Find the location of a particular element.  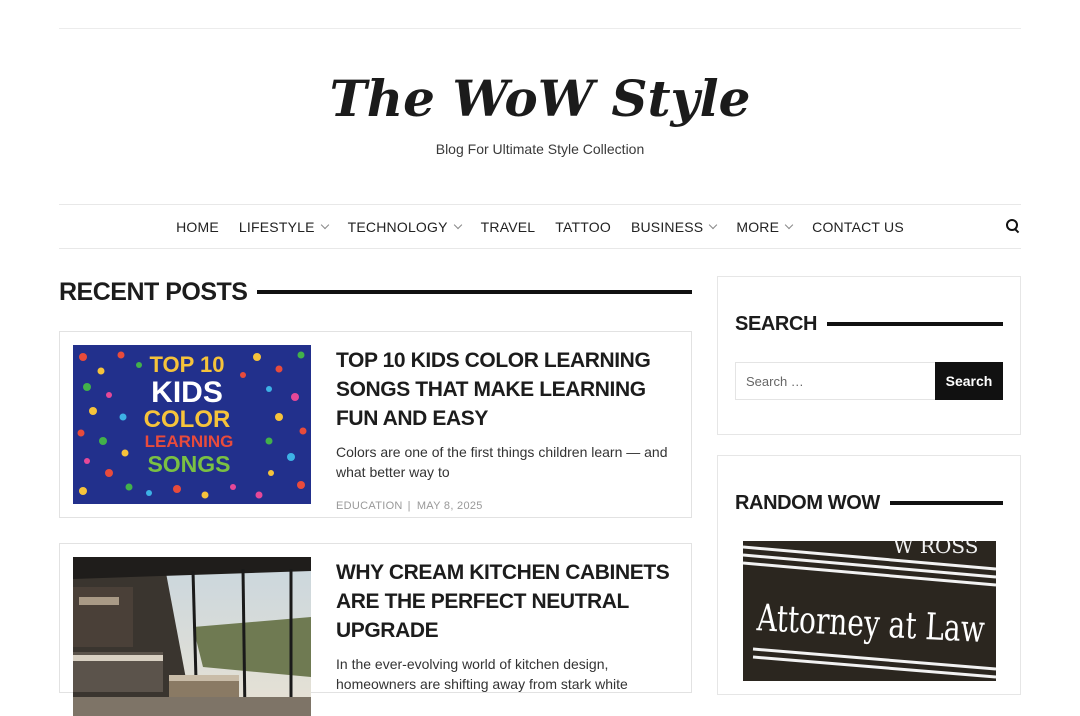

nav-item-travel: TRAVEL is located at coordinates (508, 227).